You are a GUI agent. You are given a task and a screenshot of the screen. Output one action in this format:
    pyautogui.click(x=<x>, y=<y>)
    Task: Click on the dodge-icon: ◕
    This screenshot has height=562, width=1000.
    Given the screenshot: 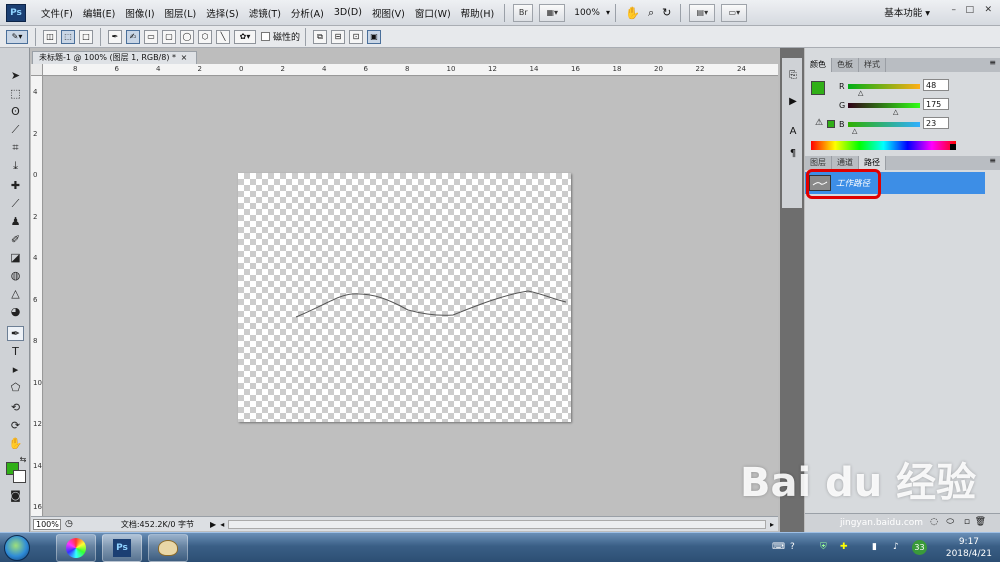 What is the action you would take?
    pyautogui.click(x=15, y=311)
    